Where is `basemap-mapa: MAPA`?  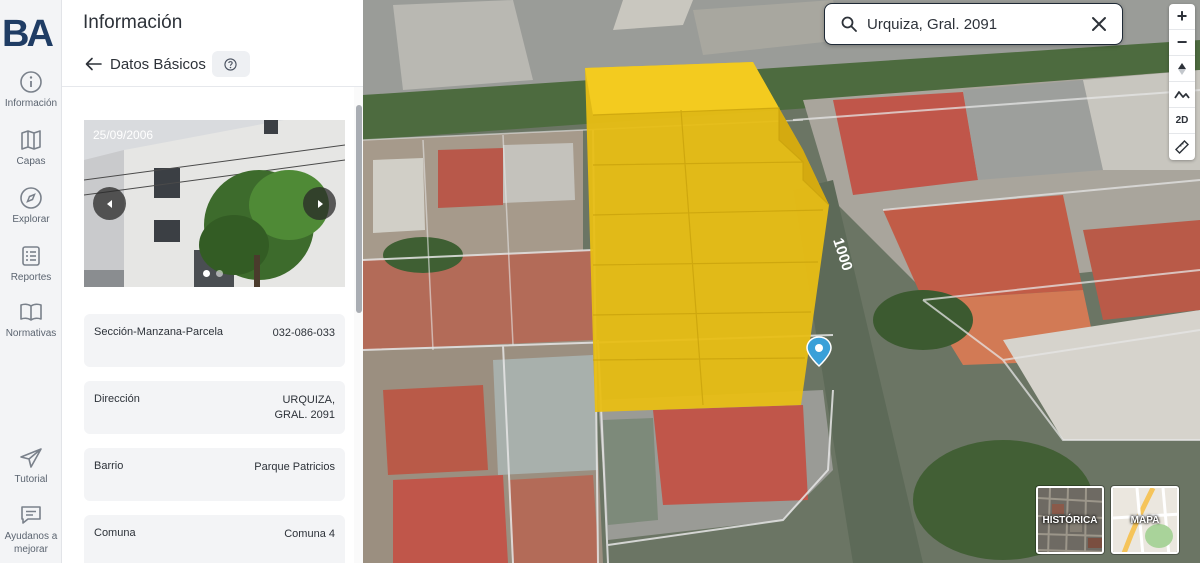
basemap-mapa: MAPA is located at coordinates (1145, 520).